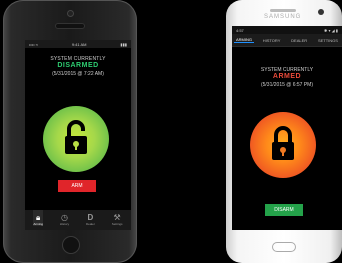  Describe the element at coordinates (284, 210) in the screenshot. I see `disarm-button: DISARM` at that location.